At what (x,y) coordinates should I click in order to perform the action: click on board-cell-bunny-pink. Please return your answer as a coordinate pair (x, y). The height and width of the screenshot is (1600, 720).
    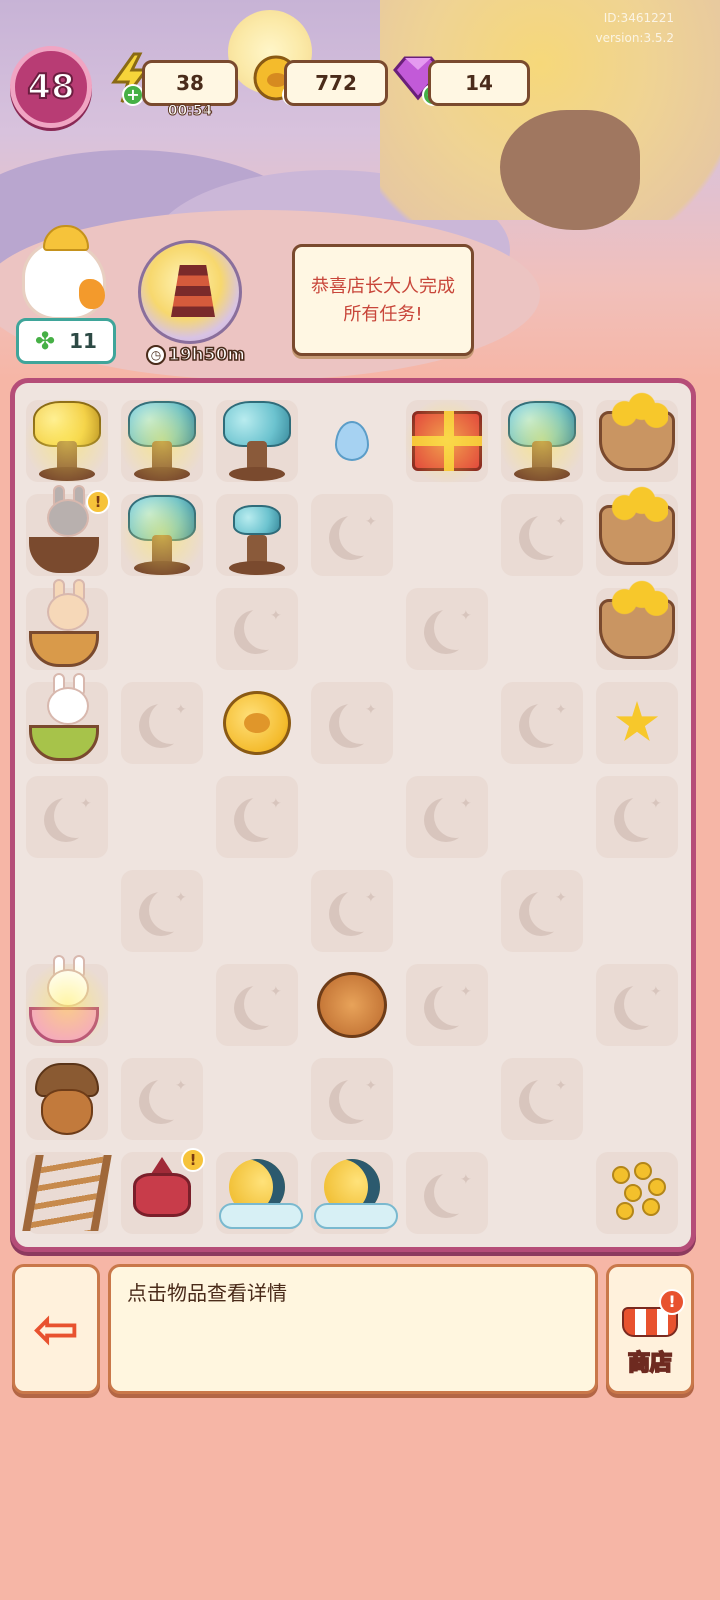
    Looking at the image, I should click on (67, 627).